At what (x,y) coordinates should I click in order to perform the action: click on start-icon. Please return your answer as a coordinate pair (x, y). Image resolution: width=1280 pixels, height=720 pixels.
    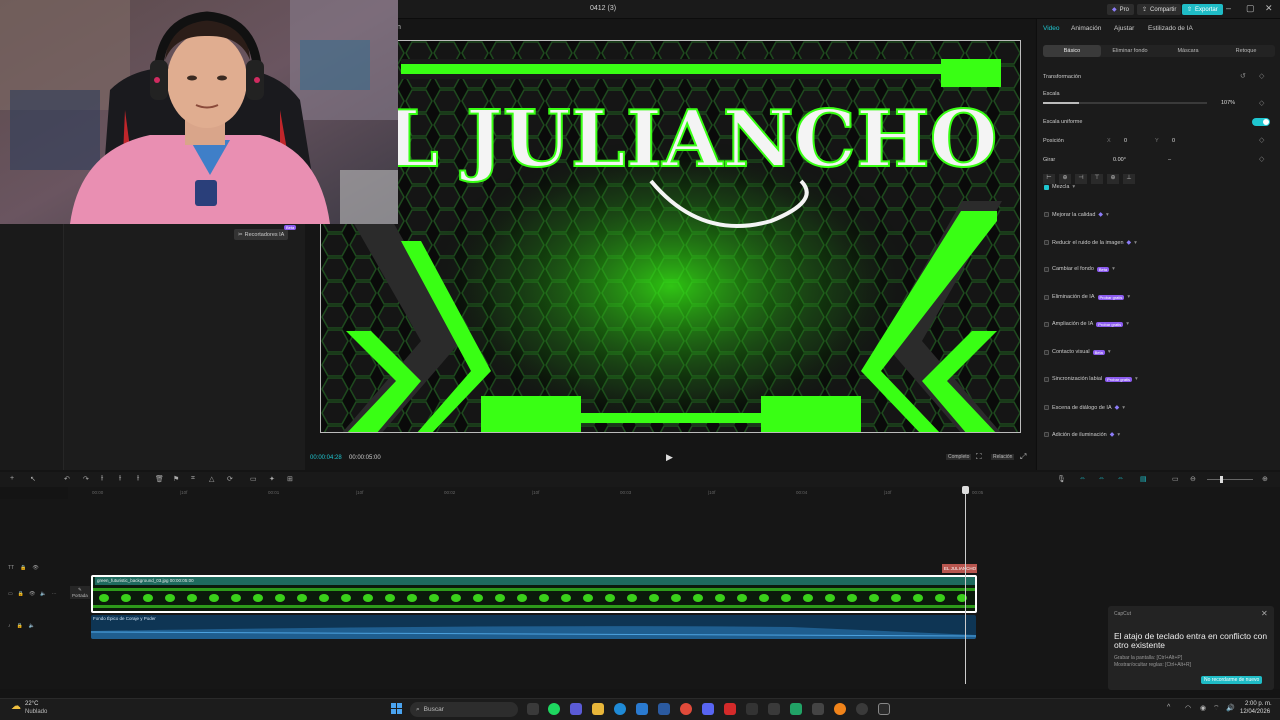
    Looking at the image, I should click on (397, 709).